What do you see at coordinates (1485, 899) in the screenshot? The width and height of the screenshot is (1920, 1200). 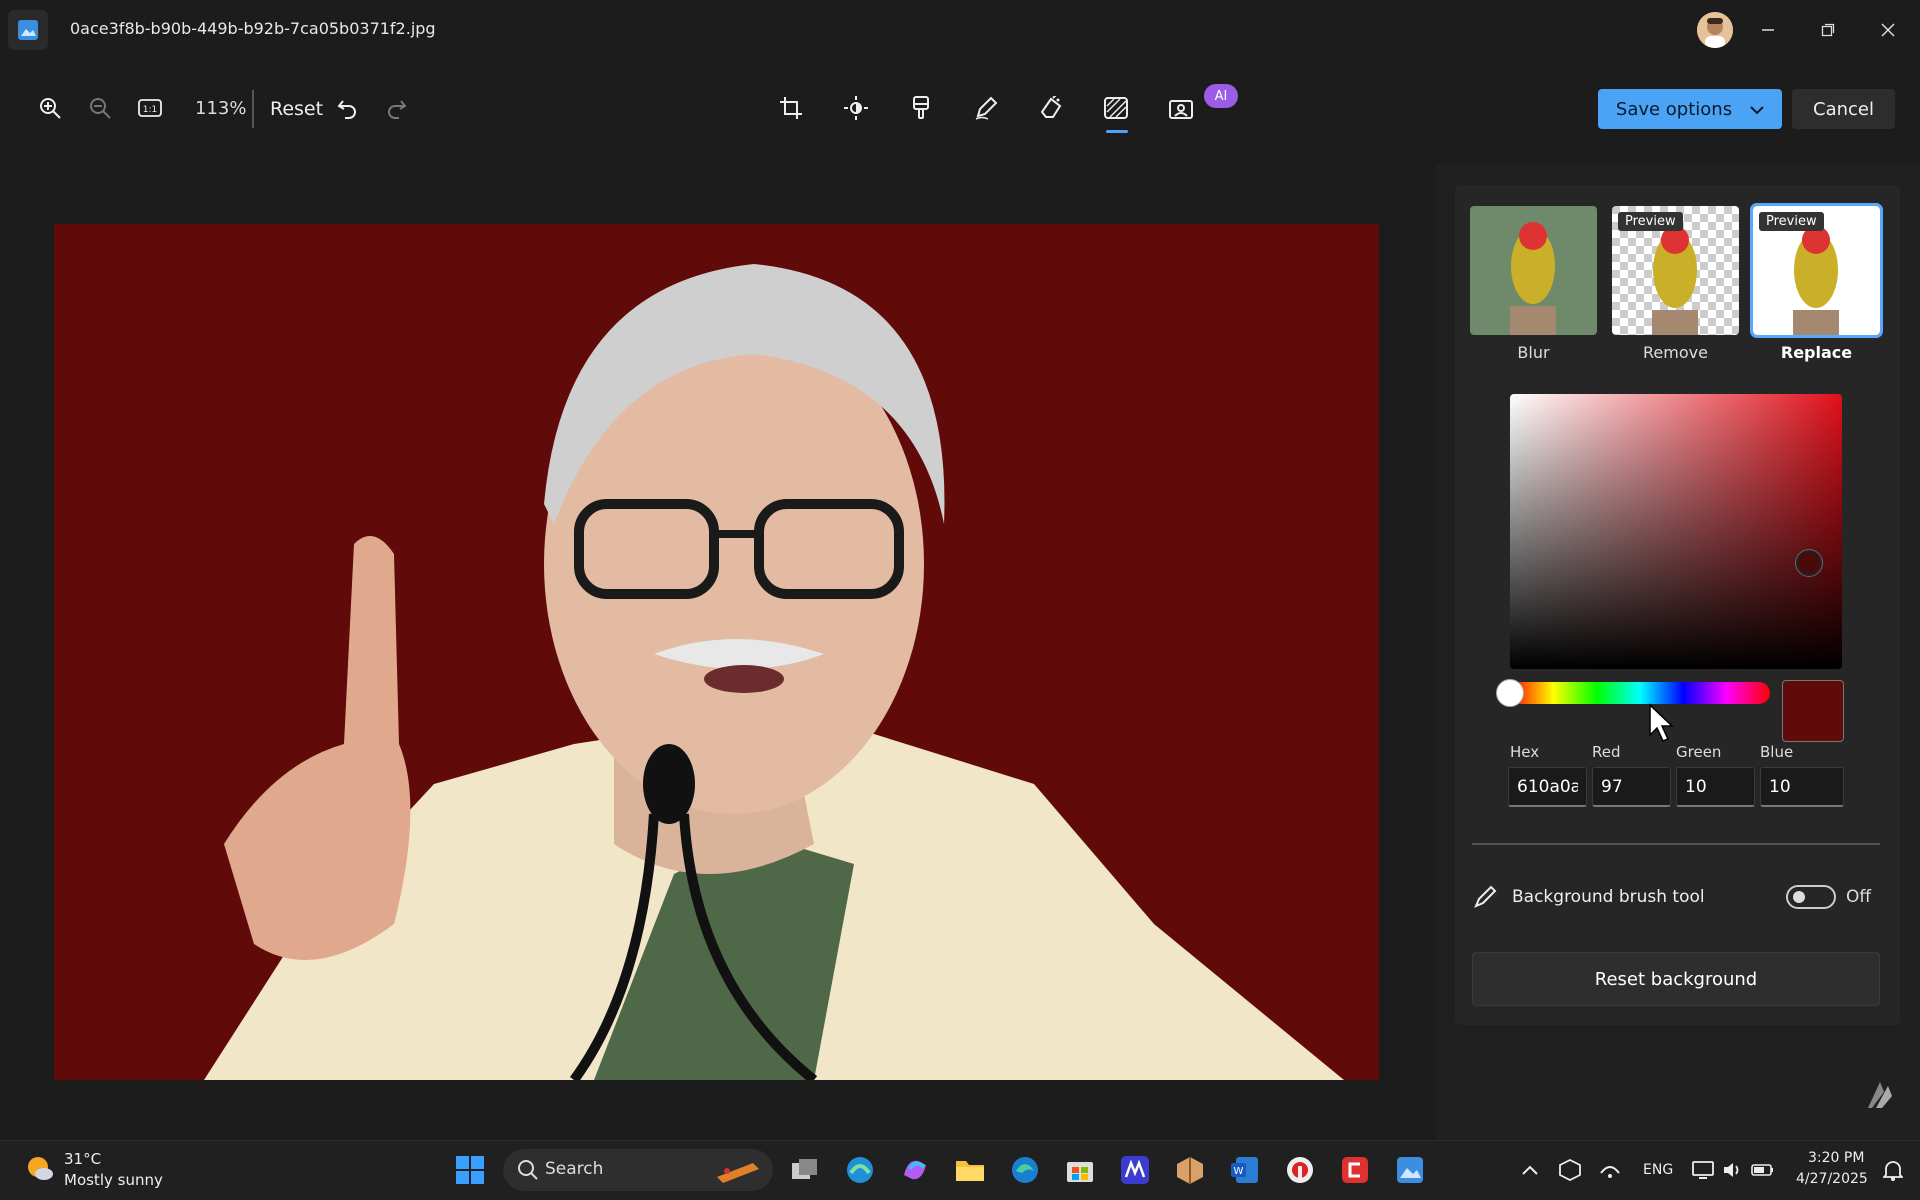 I see `brush-icon` at bounding box center [1485, 899].